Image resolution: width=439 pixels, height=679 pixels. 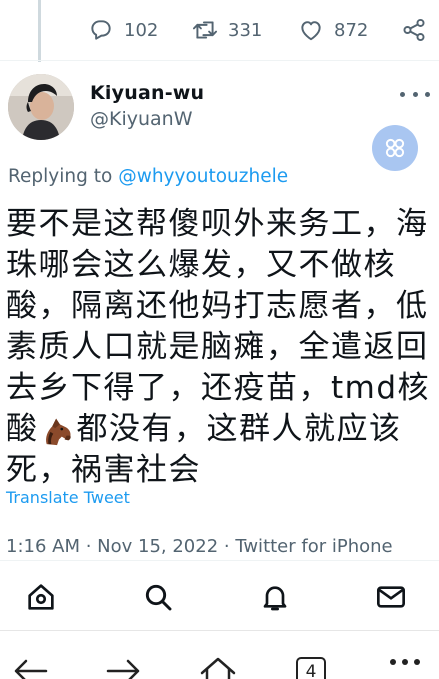 I want to click on bottom-tab-bar, so click(x=219, y=595).